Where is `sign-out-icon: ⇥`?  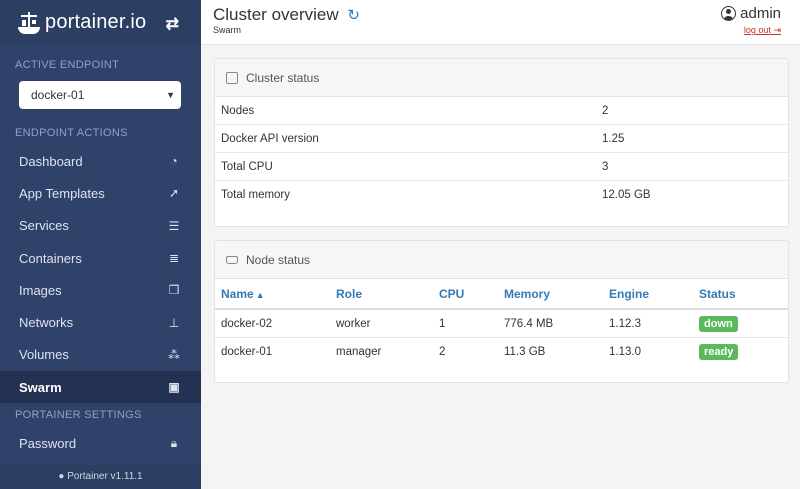
sign-out-icon: ⇥ is located at coordinates (777, 30).